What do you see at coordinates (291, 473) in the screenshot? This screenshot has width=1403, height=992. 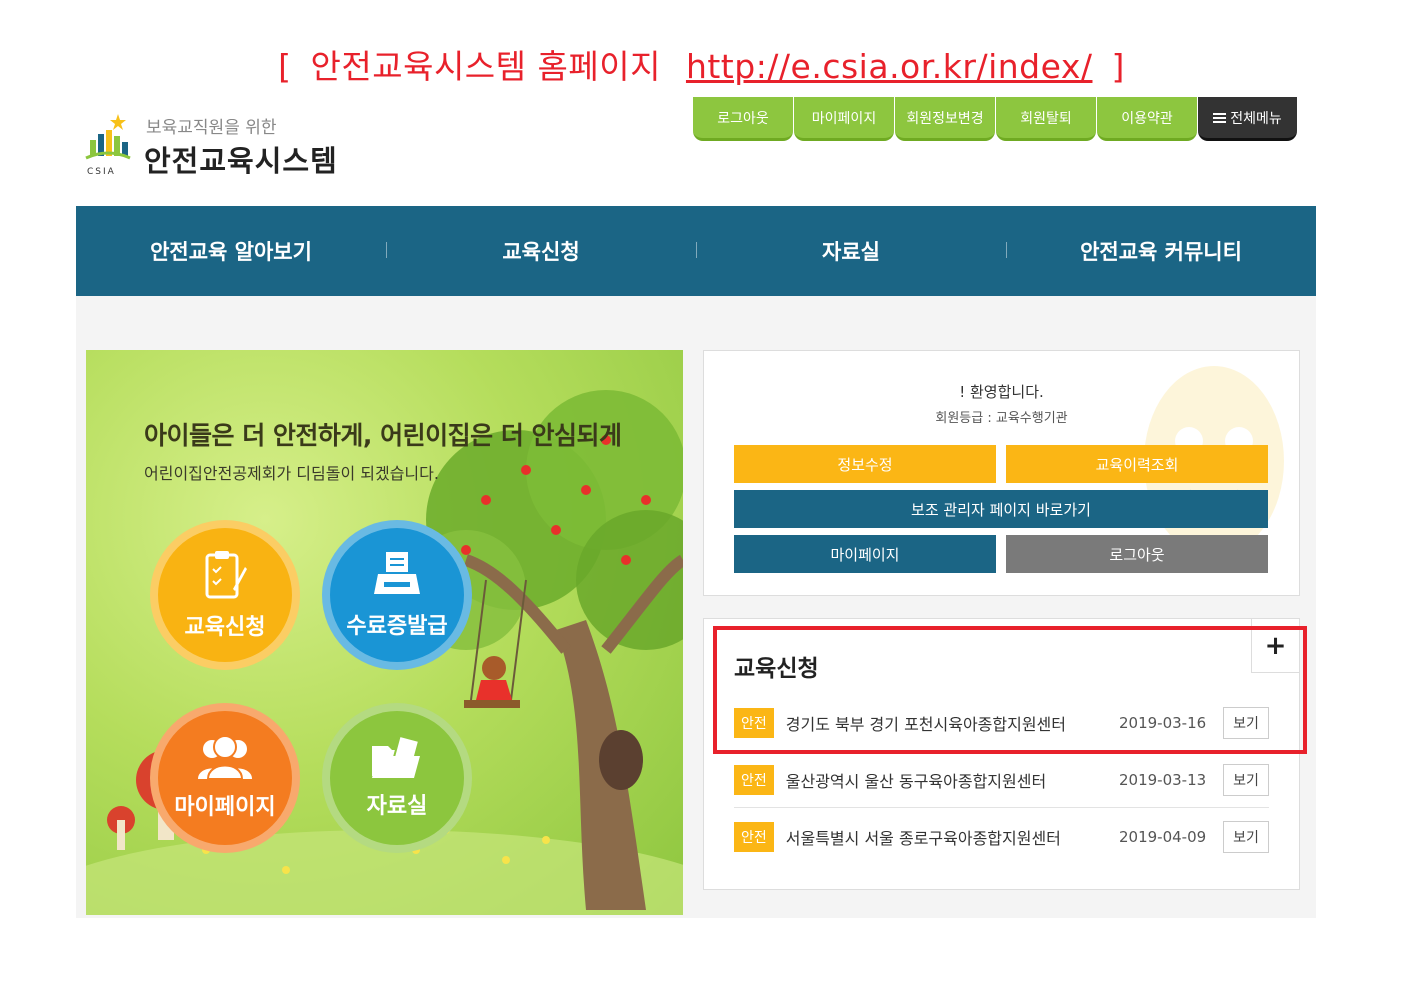 I see `banner-subline: 어린이집안전공제회가 디딤돌이 되겠습니다.` at bounding box center [291, 473].